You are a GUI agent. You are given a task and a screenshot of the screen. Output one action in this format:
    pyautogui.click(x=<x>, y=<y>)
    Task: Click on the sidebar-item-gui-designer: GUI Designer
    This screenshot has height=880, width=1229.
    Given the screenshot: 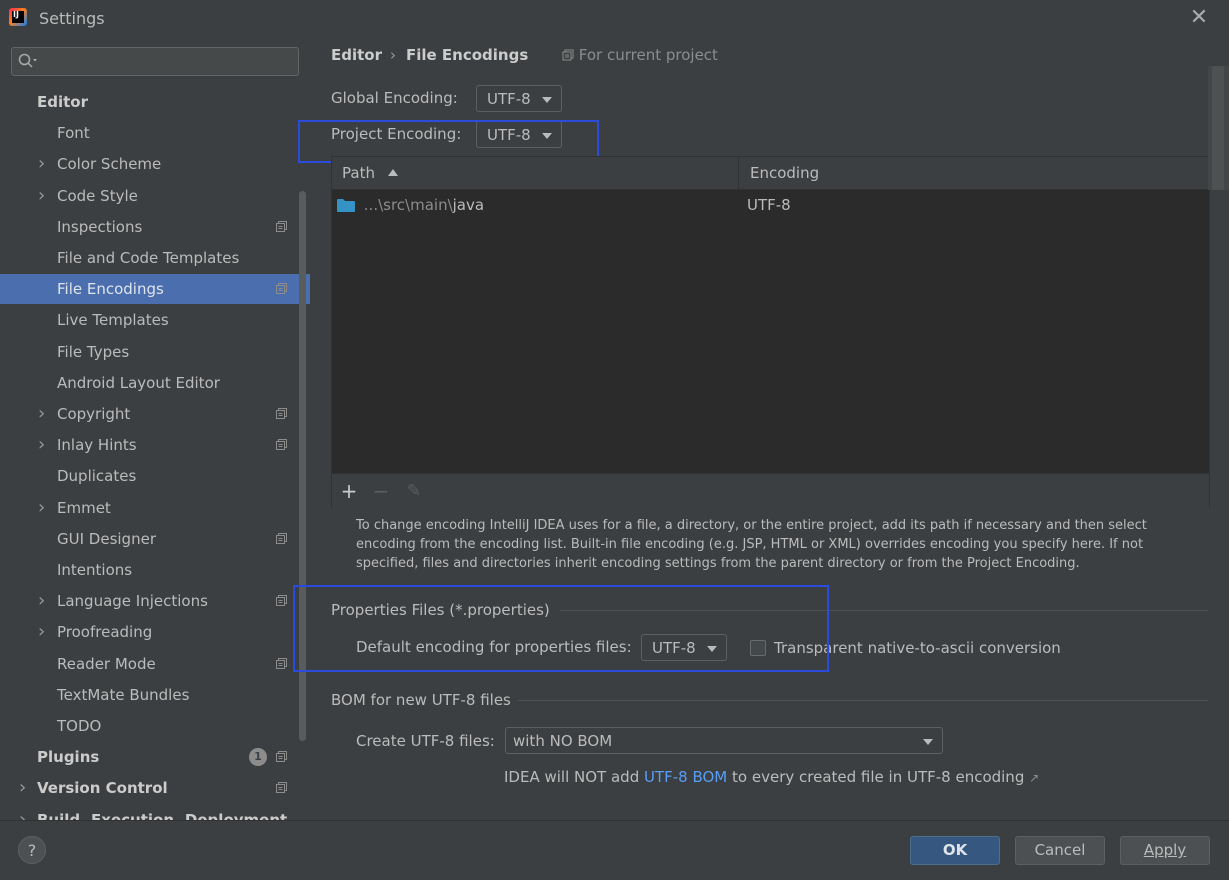 What is the action you would take?
    pyautogui.click(x=155, y=539)
    